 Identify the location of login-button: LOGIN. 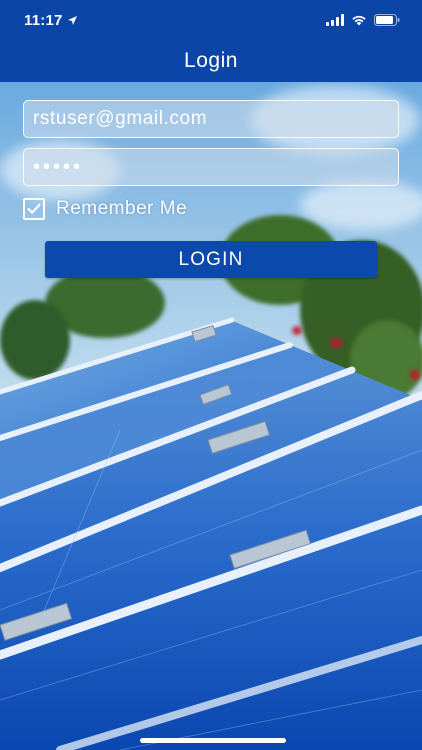
(211, 259).